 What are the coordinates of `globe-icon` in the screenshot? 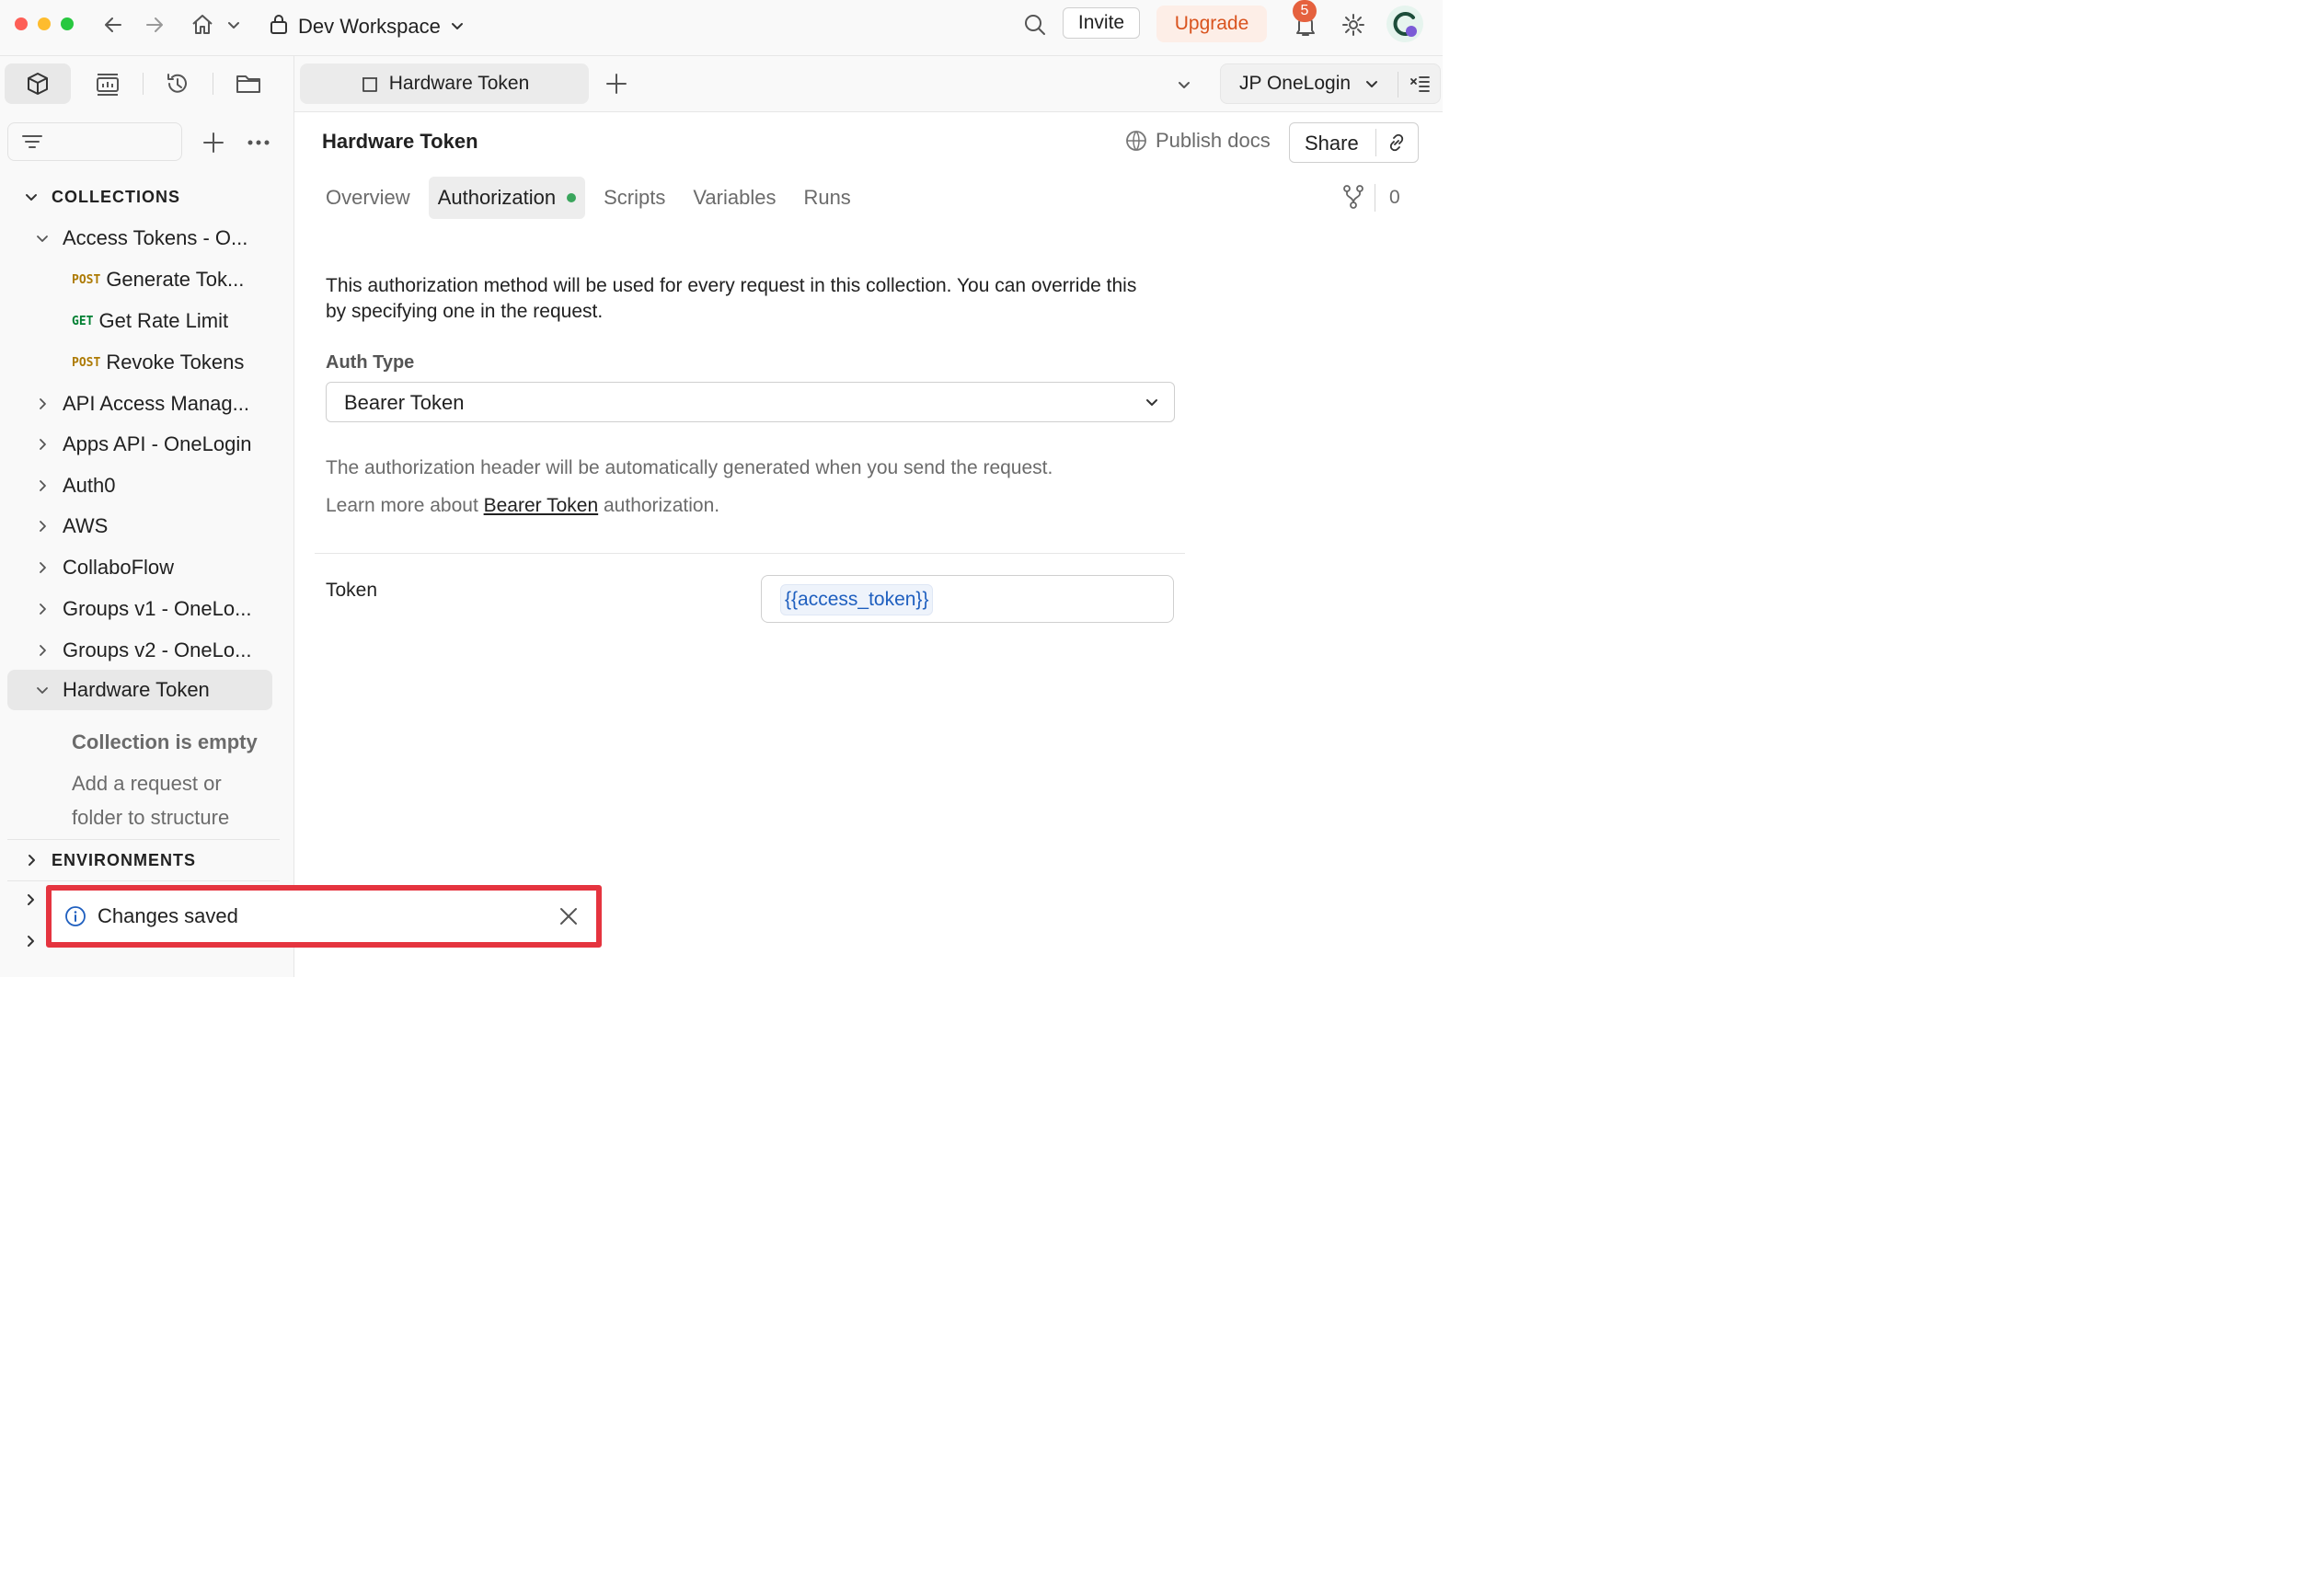 It's located at (1136, 141).